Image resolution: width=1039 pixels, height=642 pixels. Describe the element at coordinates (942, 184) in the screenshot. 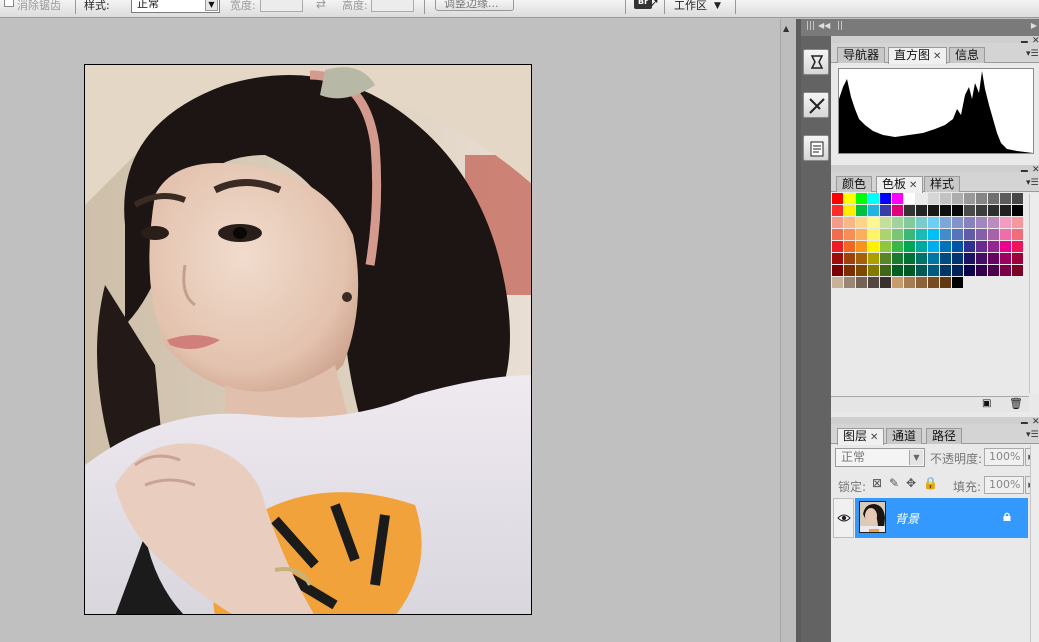

I see `tab-styles: 样式` at that location.